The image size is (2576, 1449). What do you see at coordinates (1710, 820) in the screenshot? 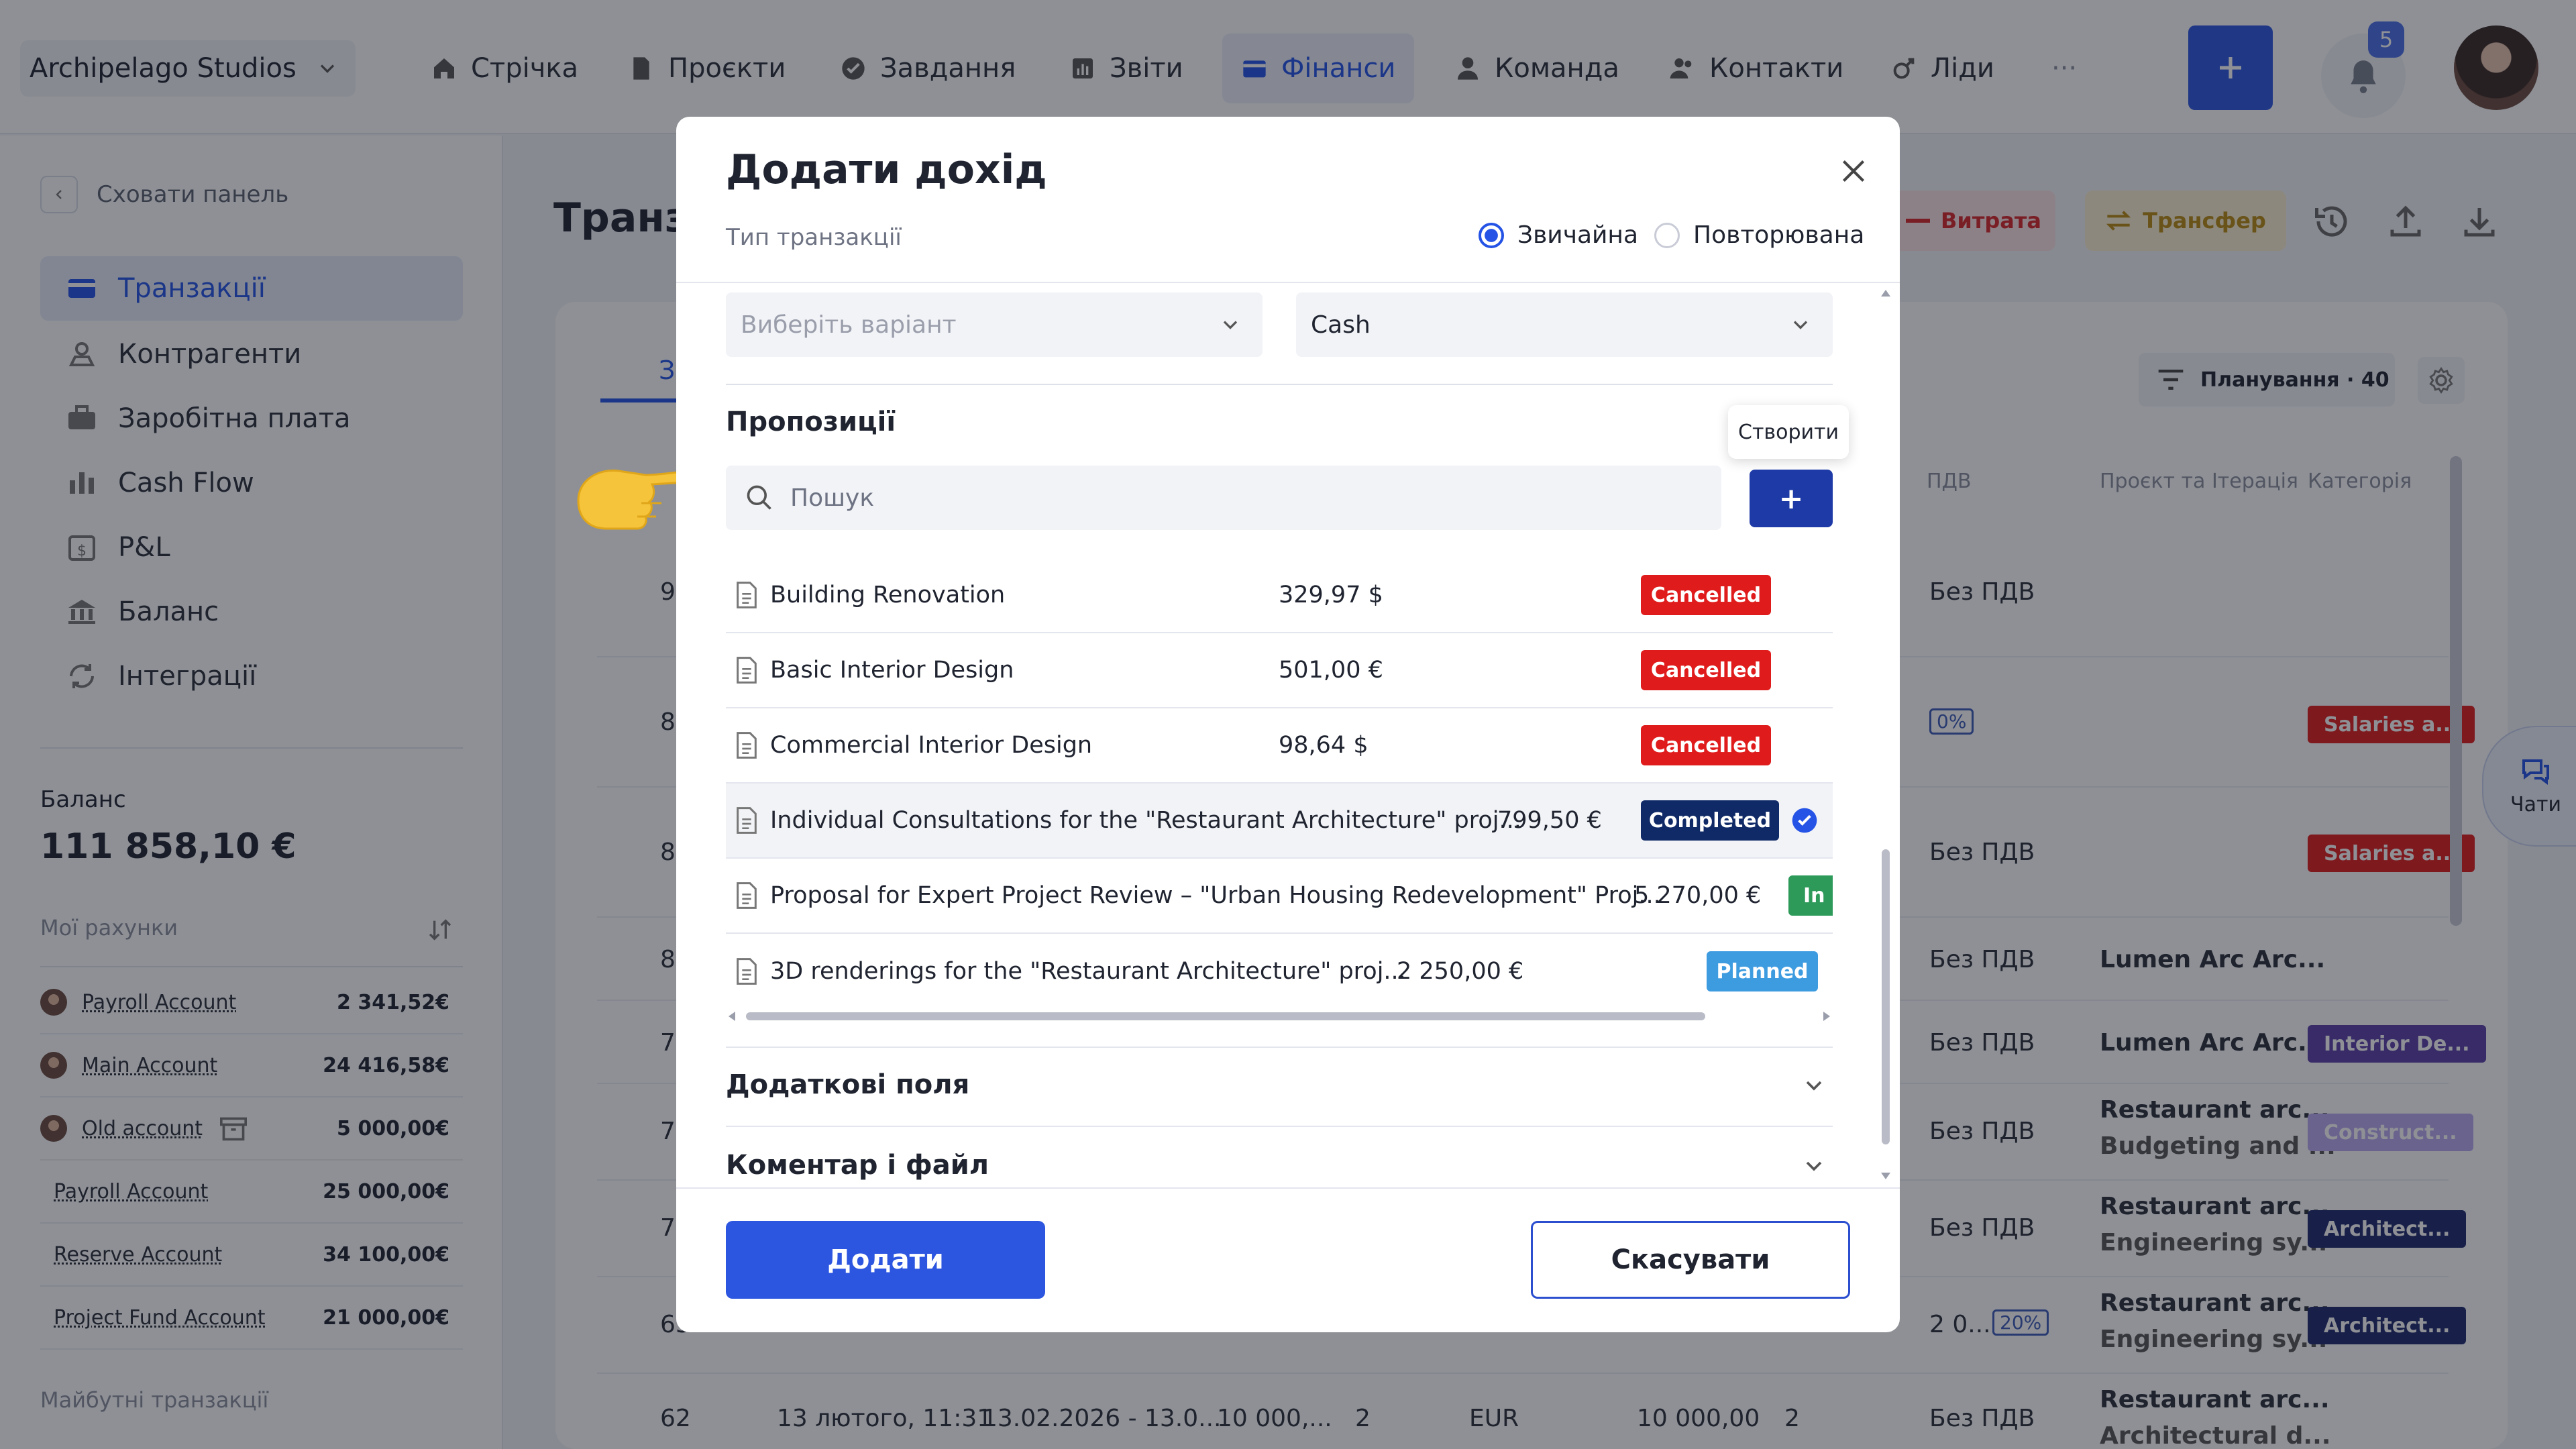
I see `status-badge: Completed` at bounding box center [1710, 820].